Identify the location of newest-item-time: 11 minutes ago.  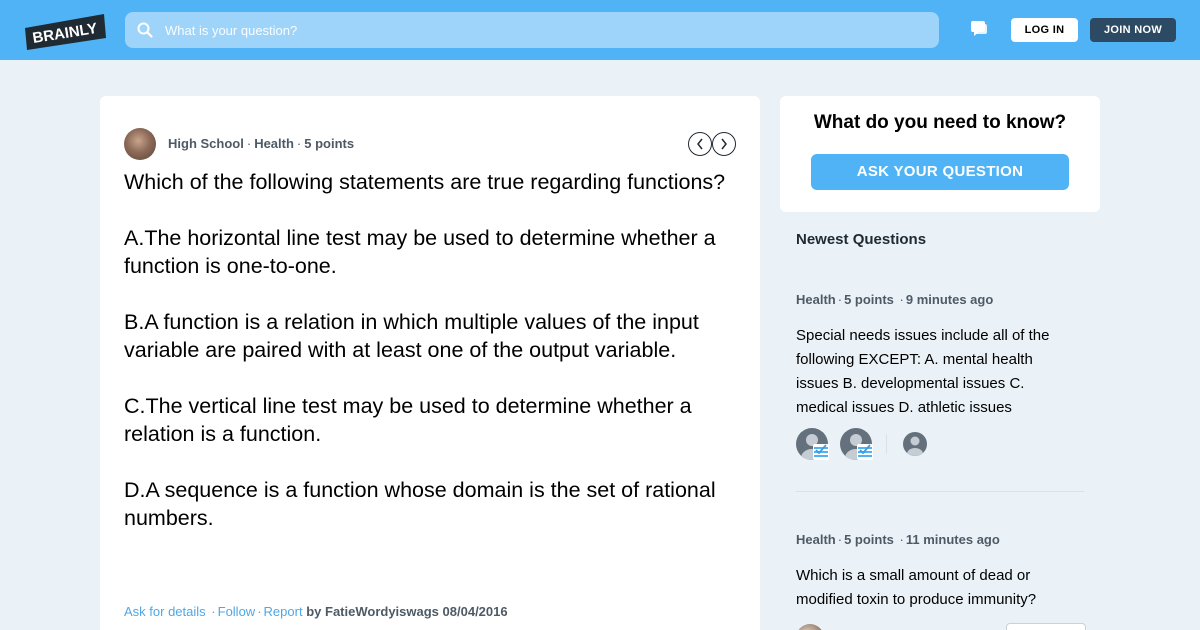
(952, 539).